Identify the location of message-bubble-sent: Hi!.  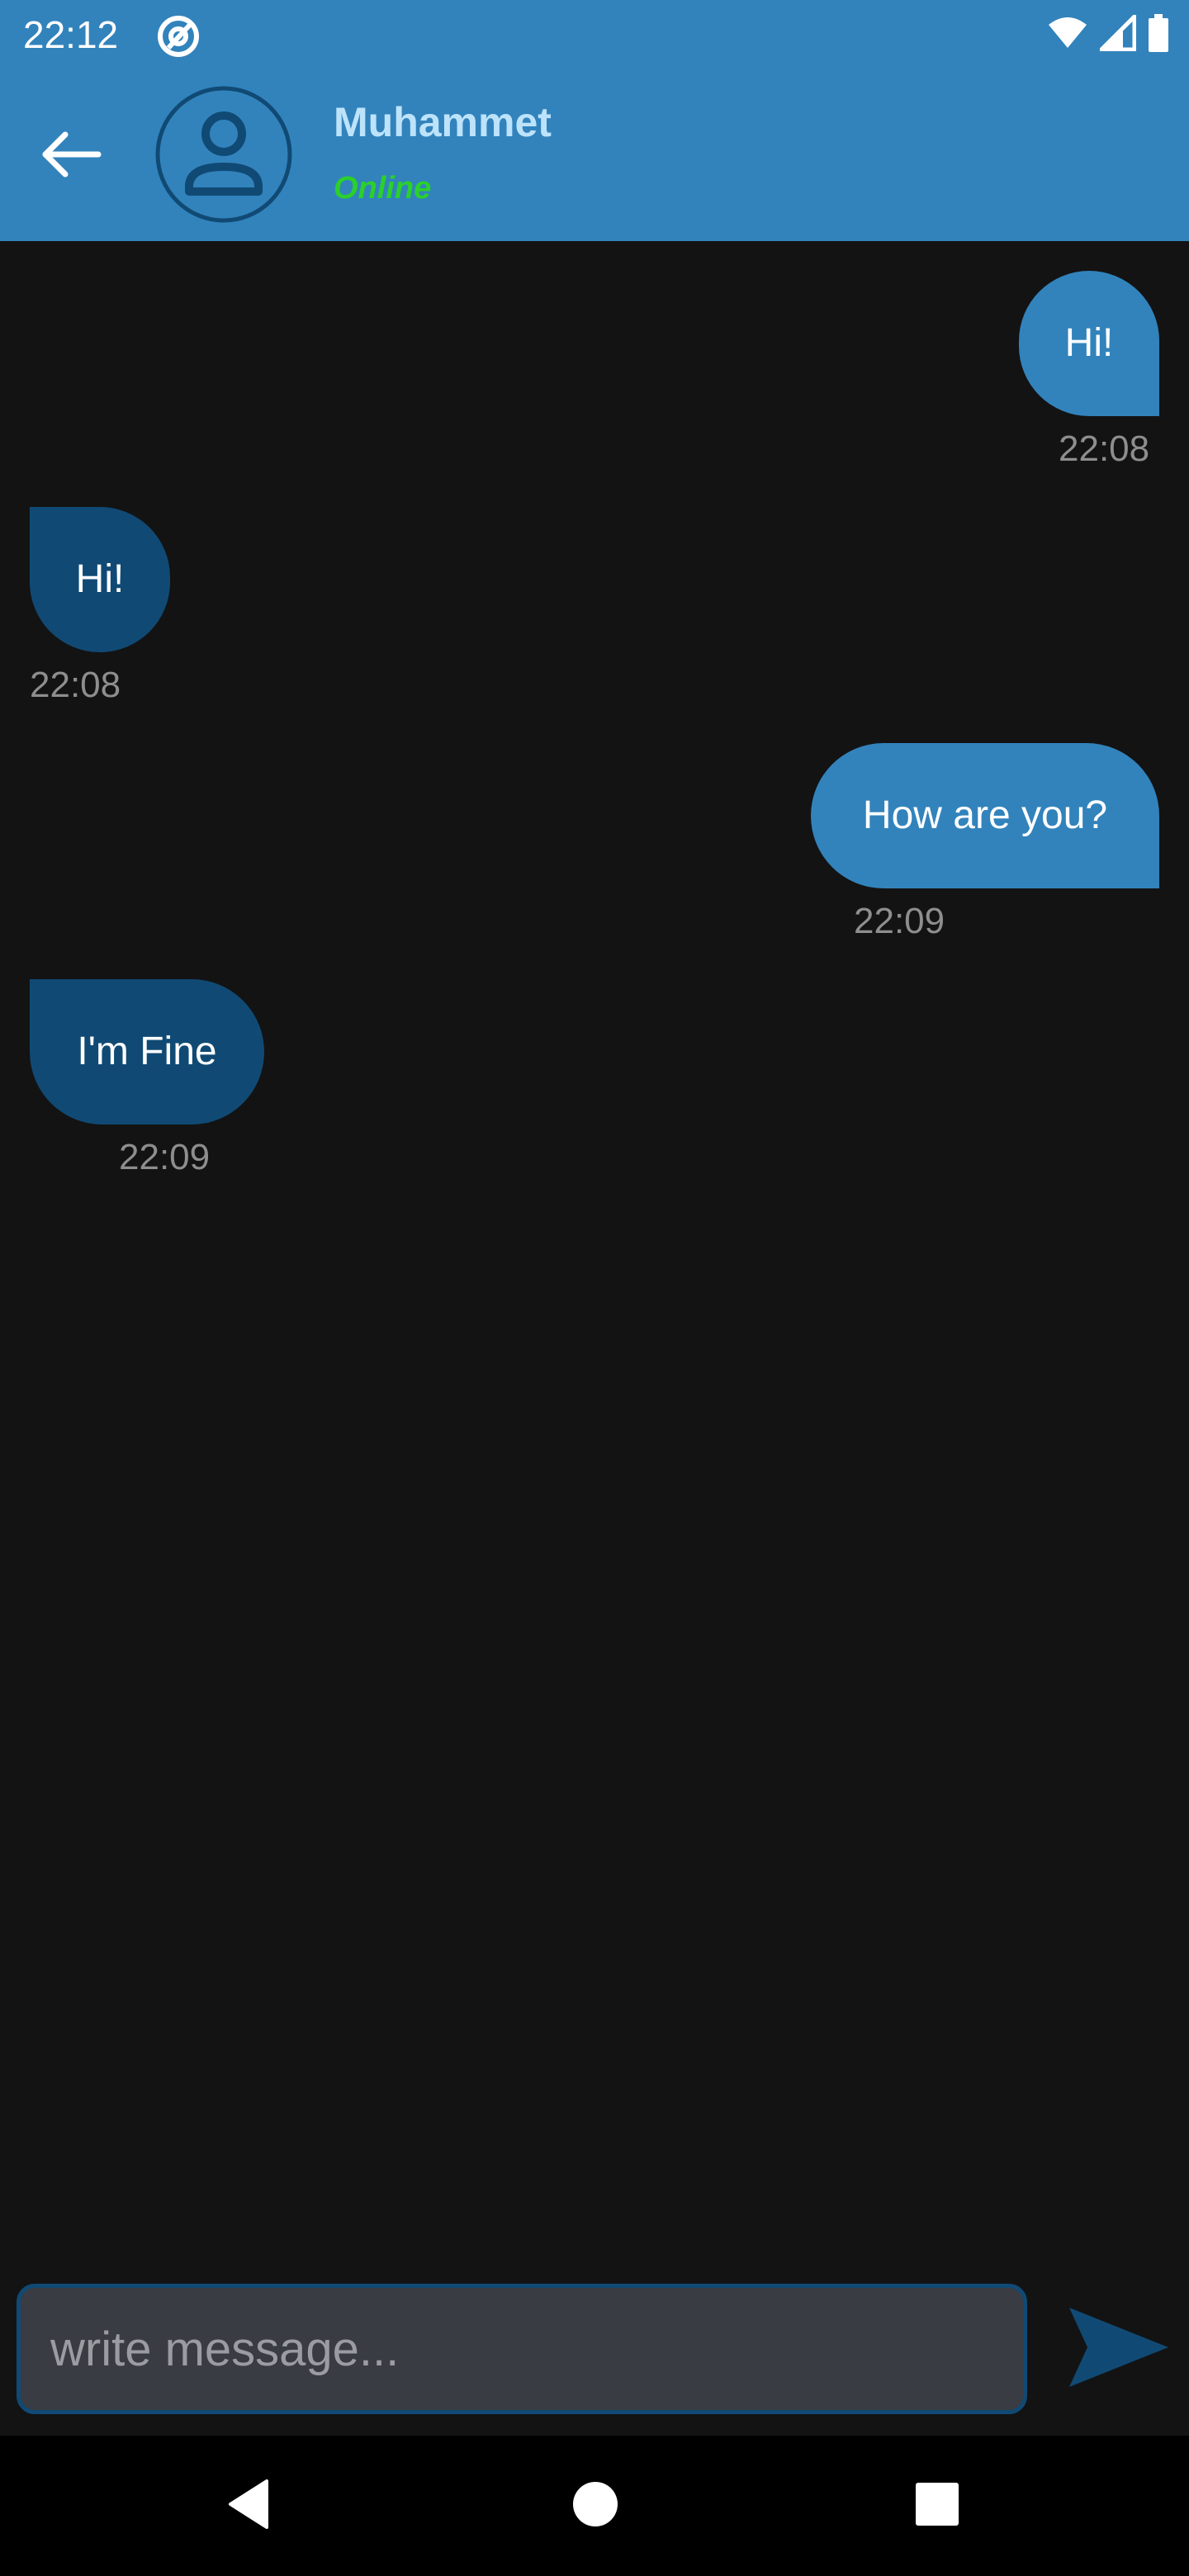
(1089, 343).